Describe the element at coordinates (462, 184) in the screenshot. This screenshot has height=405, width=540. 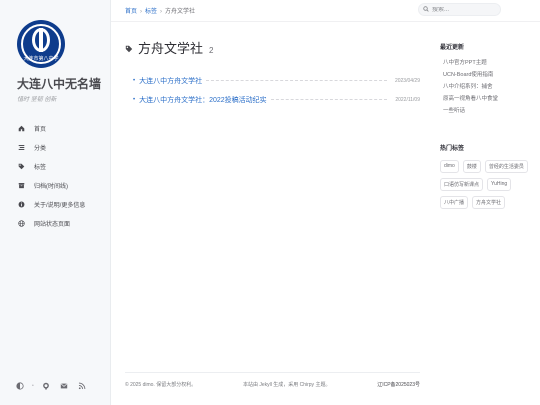
I see `tag-chip: 口语仿写新课点` at that location.